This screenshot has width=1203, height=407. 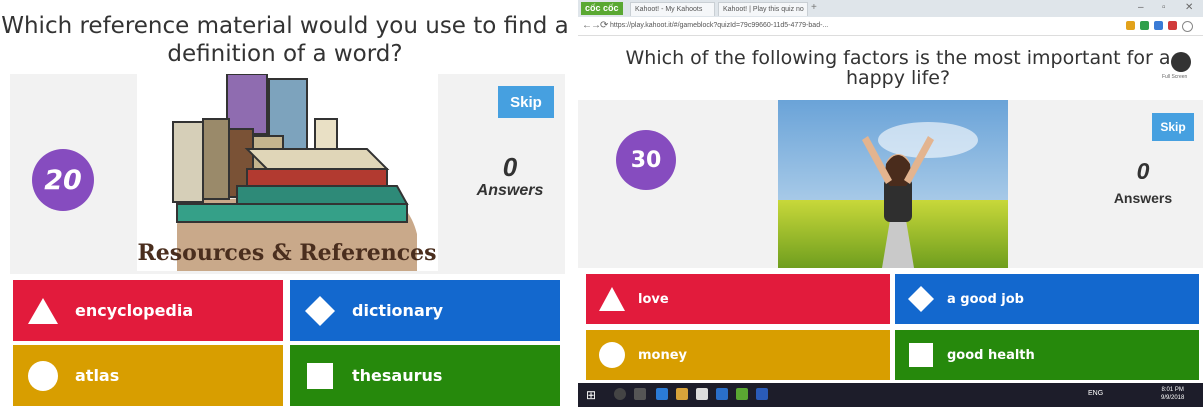 What do you see at coordinates (397, 375) in the screenshot?
I see `answer-label: thesaurus` at bounding box center [397, 375].